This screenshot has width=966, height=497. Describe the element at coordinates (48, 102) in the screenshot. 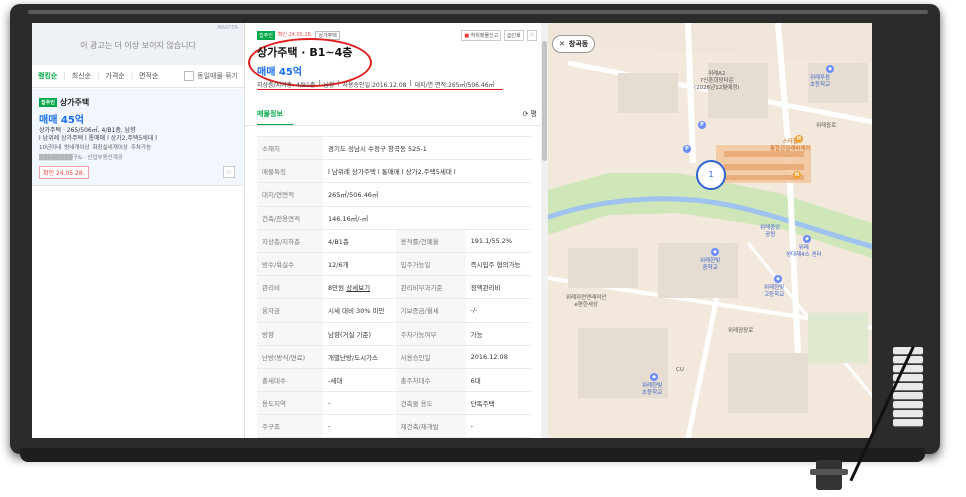

I see `owner-badge: 집주인` at that location.